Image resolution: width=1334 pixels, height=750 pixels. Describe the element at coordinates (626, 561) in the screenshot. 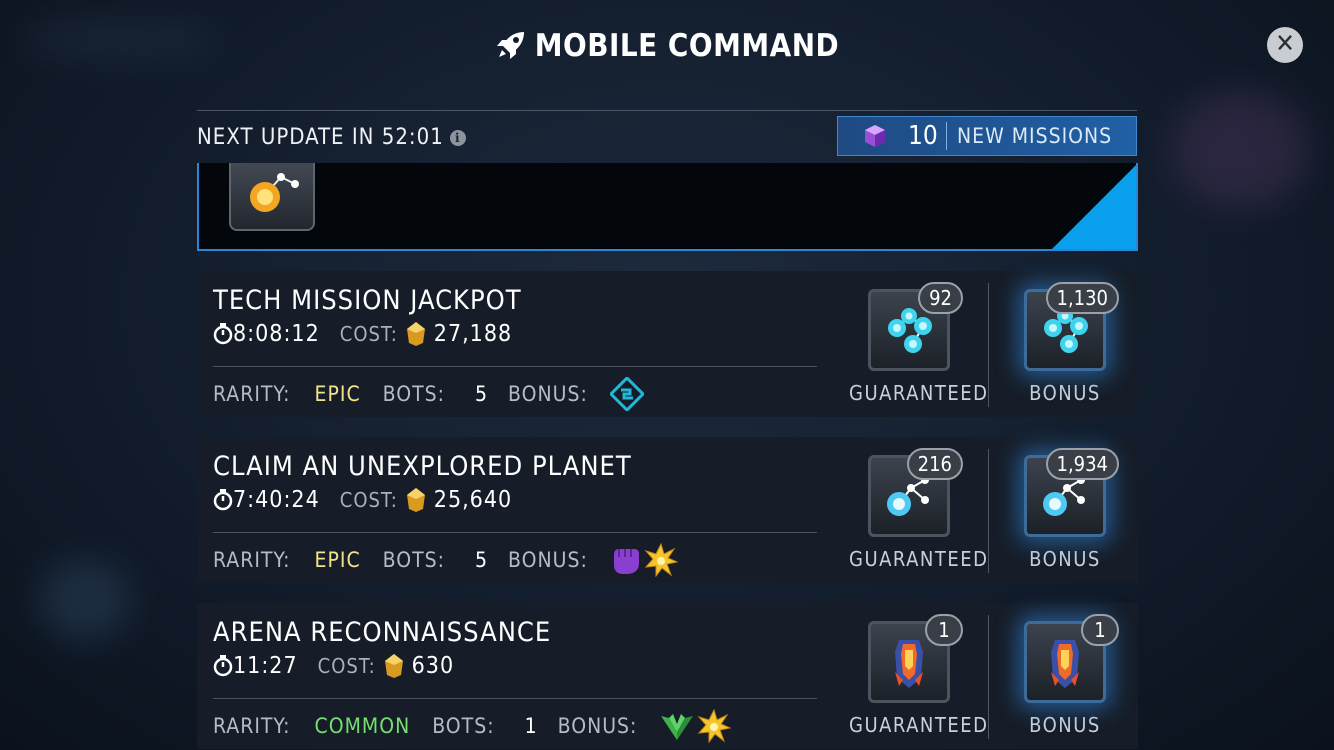

I see `mutant-fist-icon` at that location.